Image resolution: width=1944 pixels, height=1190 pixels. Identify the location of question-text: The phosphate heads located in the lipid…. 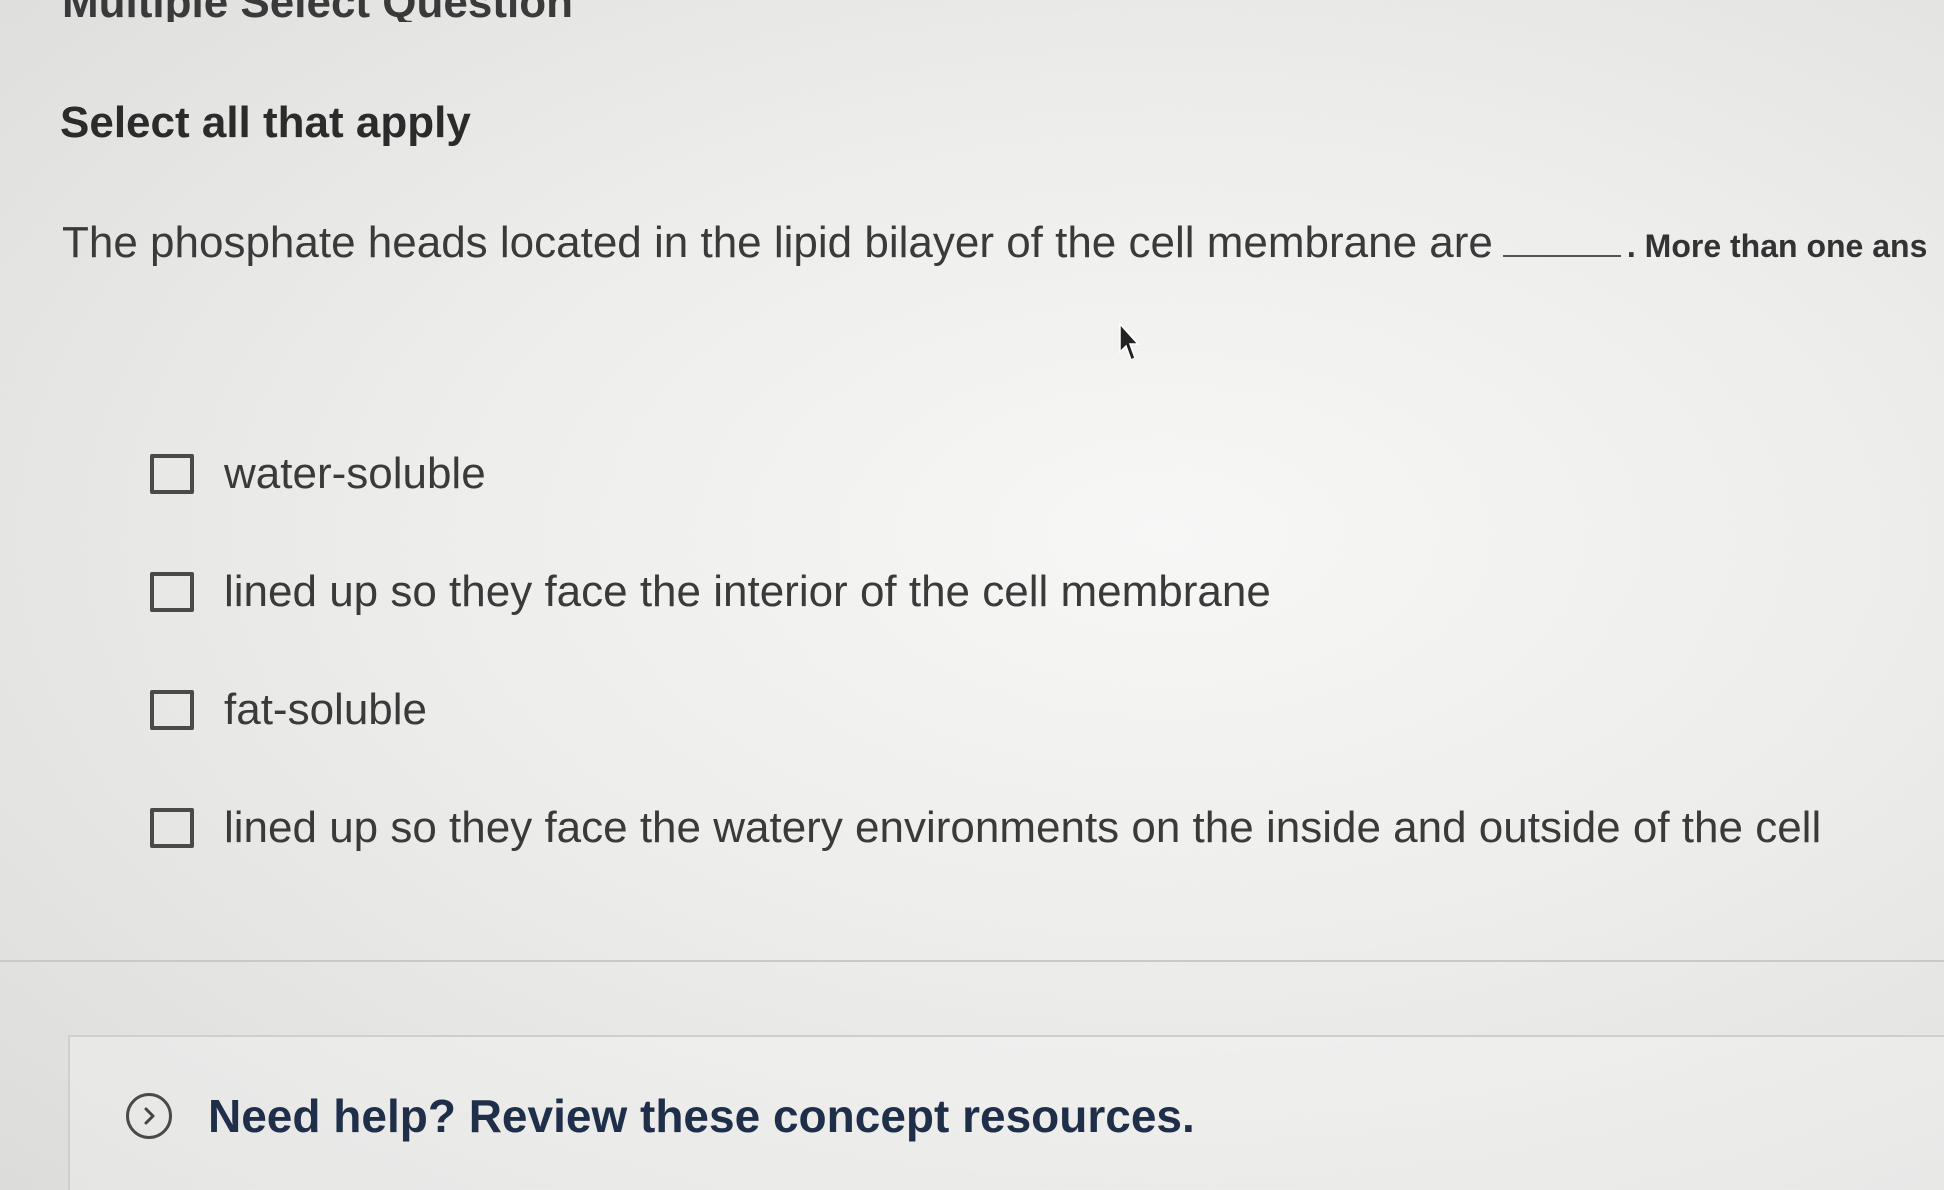
(777, 242).